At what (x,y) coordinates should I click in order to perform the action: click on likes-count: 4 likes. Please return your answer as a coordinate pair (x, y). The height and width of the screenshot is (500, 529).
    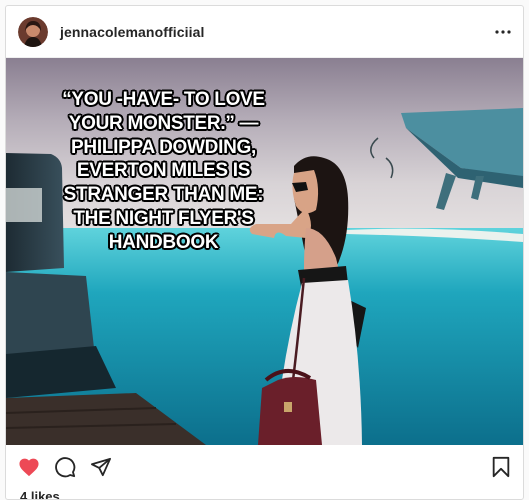
    Looking at the image, I should click on (264, 494).